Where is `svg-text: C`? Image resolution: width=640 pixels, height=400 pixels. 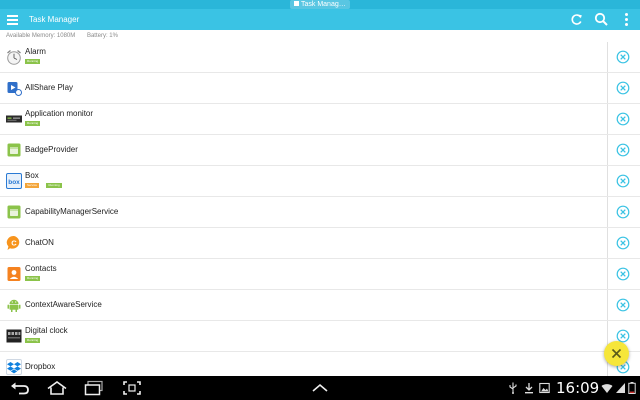 svg-text: C is located at coordinates (14, 243).